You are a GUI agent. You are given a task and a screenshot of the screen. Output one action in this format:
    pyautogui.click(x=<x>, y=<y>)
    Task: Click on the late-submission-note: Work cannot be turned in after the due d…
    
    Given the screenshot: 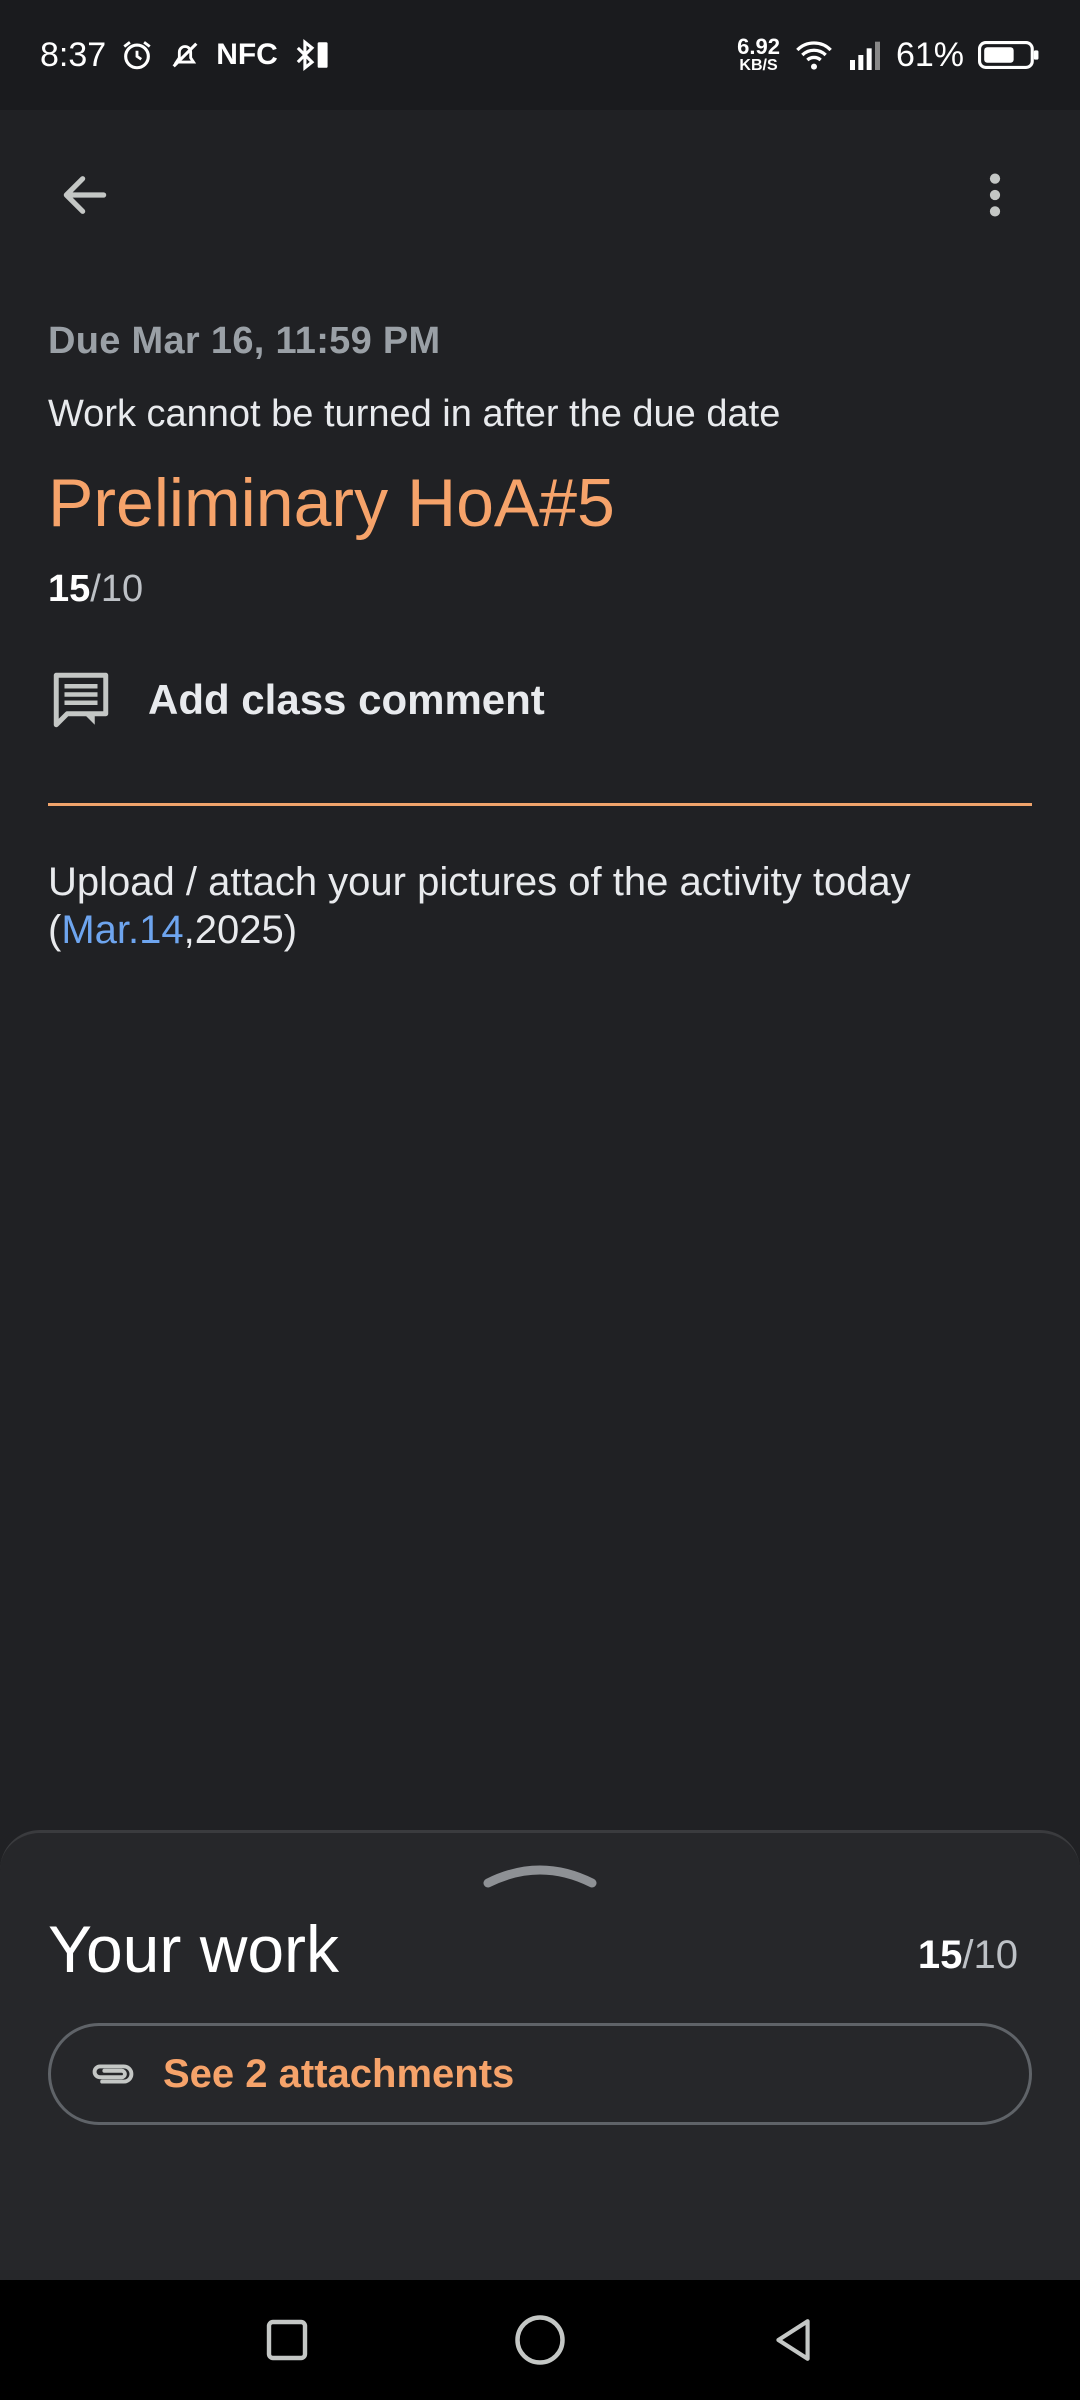 What is the action you would take?
    pyautogui.click(x=414, y=414)
    